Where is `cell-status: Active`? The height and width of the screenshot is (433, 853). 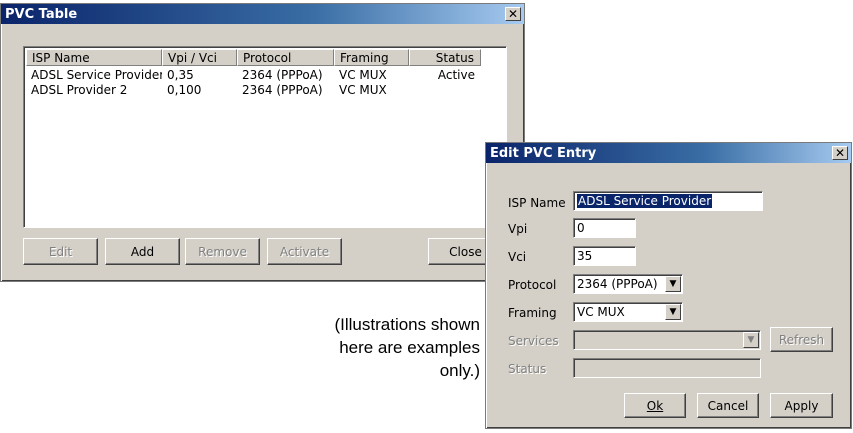
cell-status: Active is located at coordinates (456, 75).